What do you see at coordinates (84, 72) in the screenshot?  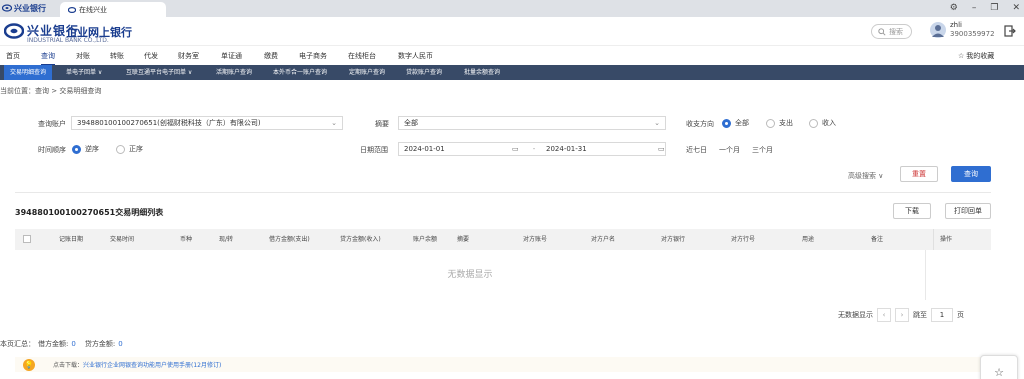 I see `subnav-item-receipt: 单电子回单 ∨` at bounding box center [84, 72].